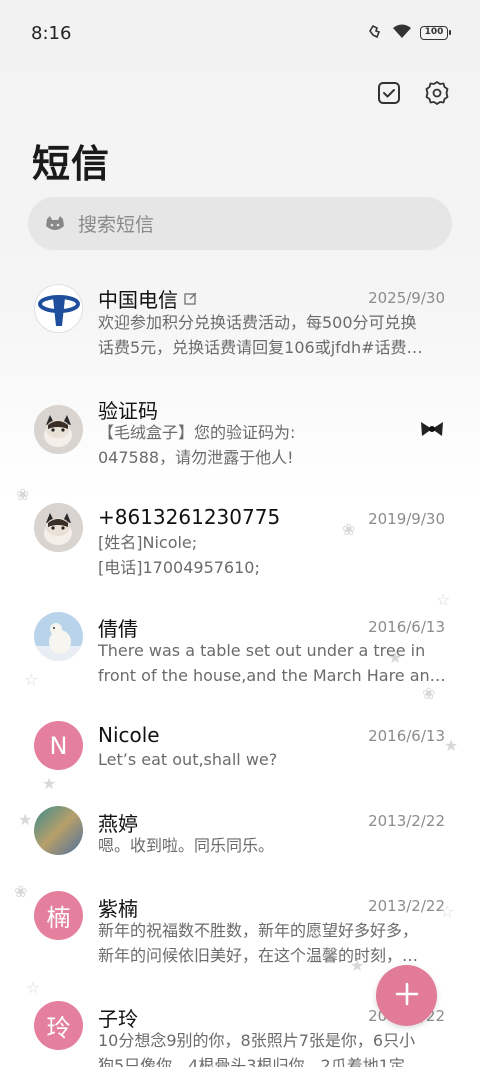  Describe the element at coordinates (58, 308) in the screenshot. I see `china-telecom-logo` at that location.